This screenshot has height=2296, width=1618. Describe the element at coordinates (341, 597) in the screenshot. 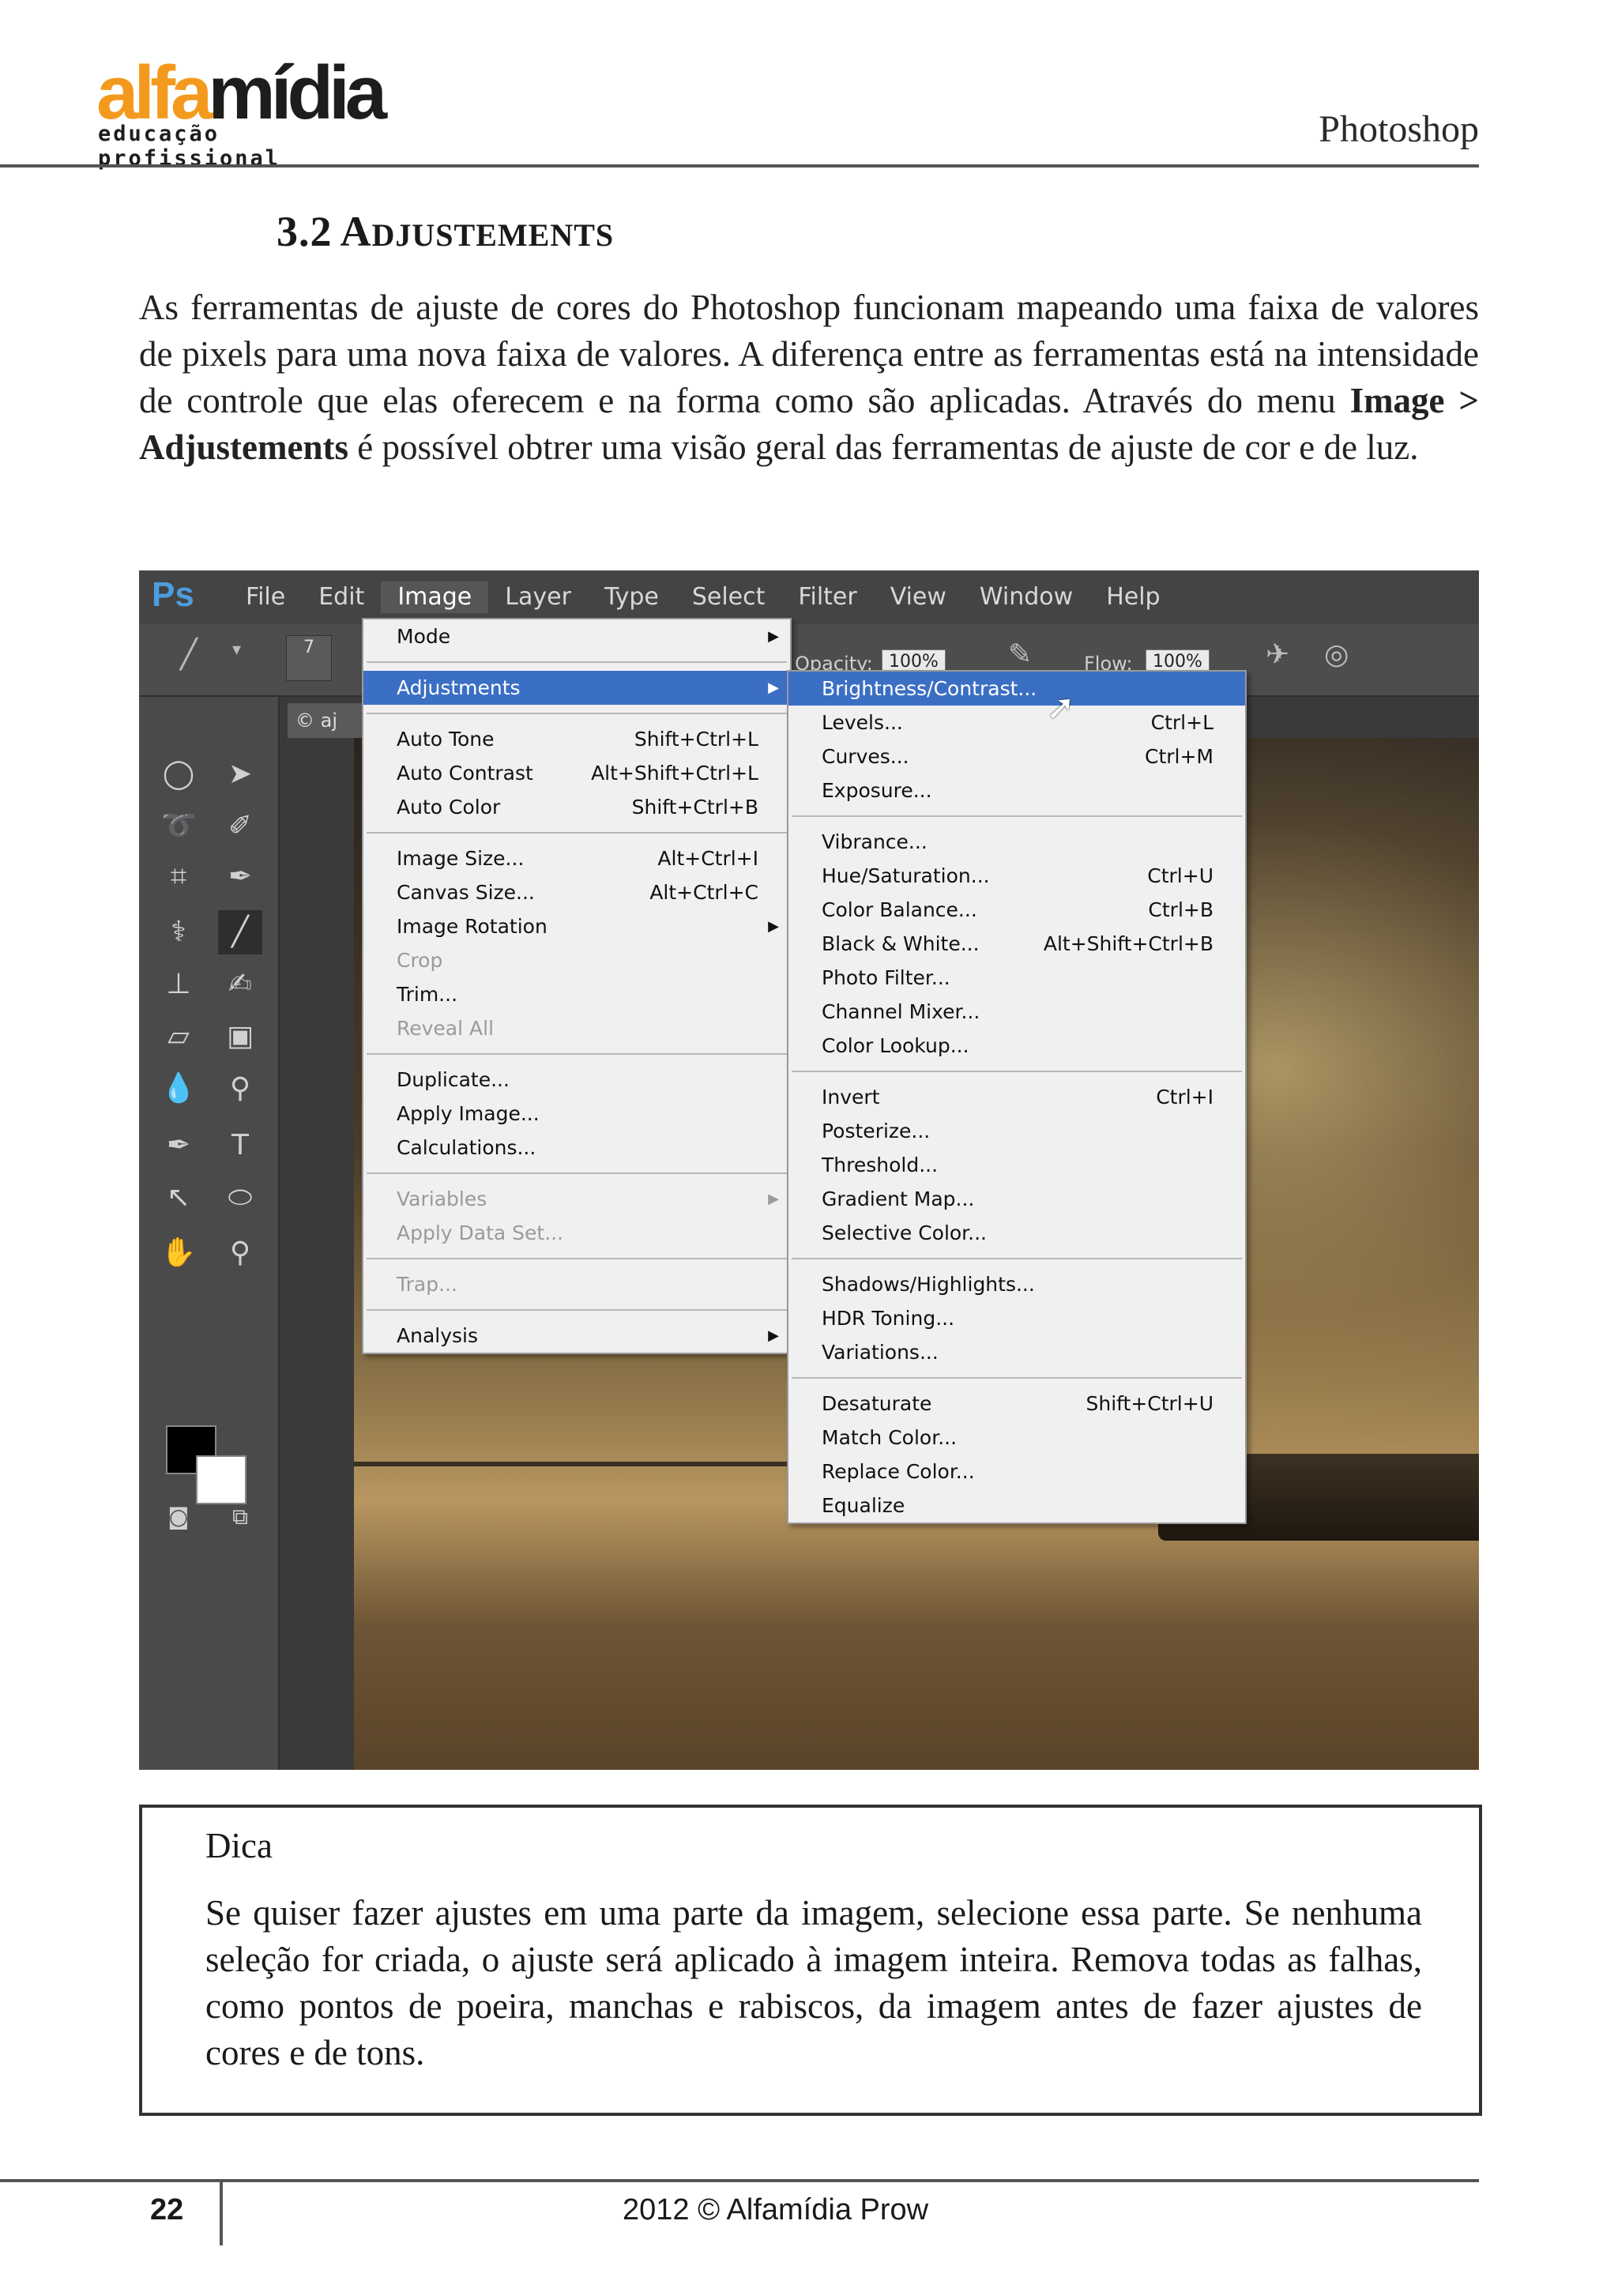

I see `menubar-item-edit: Edit` at that location.